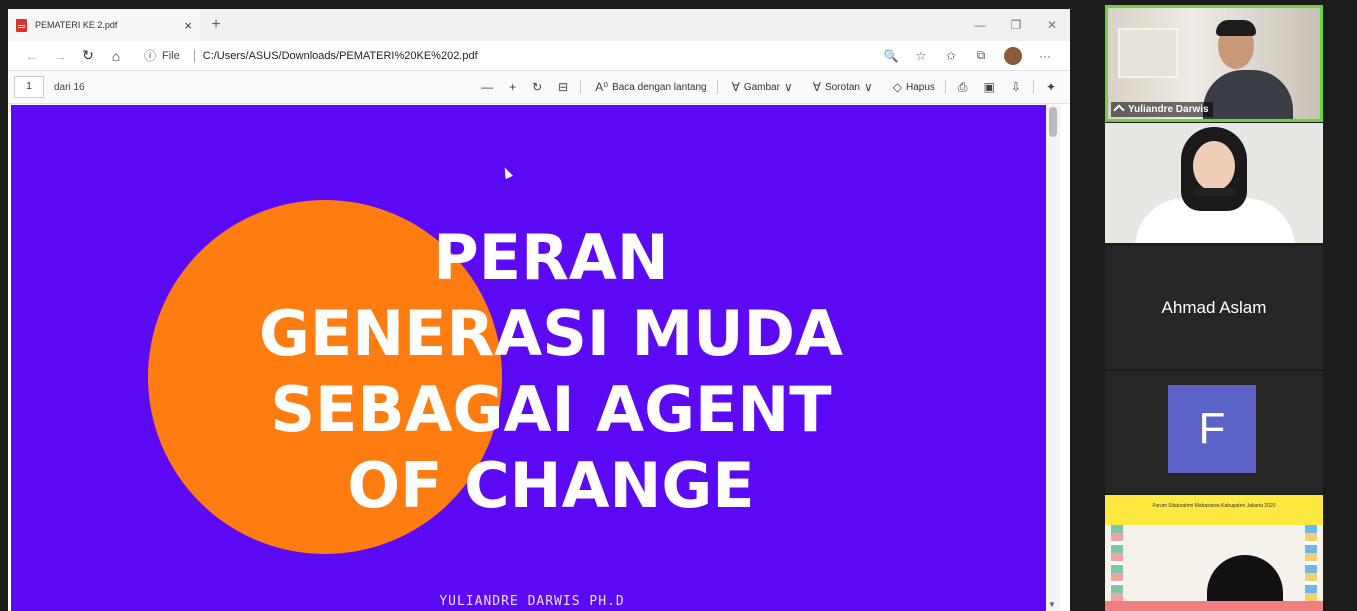 The width and height of the screenshot is (1357, 611). I want to click on rotate-icon: ↻, so click(537, 87).